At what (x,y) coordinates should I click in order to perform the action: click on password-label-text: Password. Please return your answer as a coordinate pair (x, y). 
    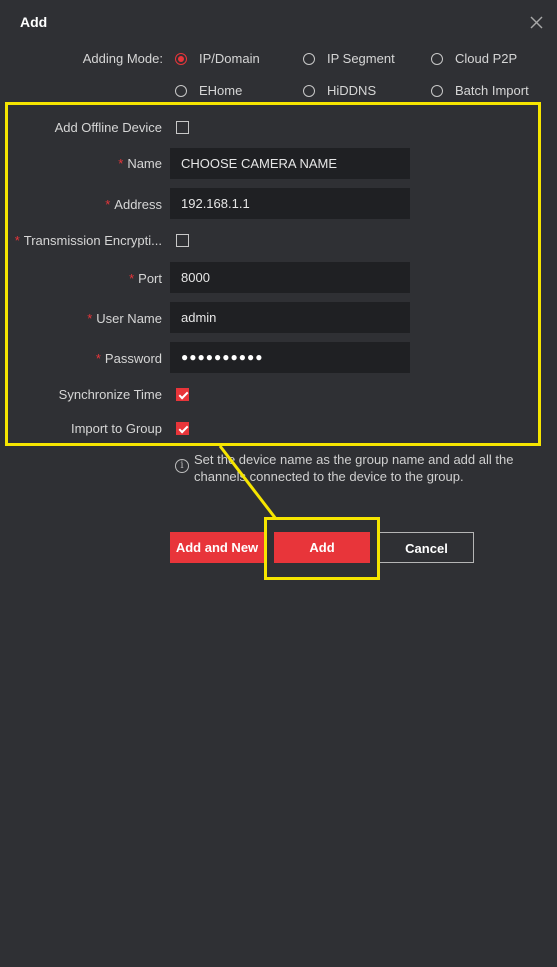
    Looking at the image, I should click on (133, 358).